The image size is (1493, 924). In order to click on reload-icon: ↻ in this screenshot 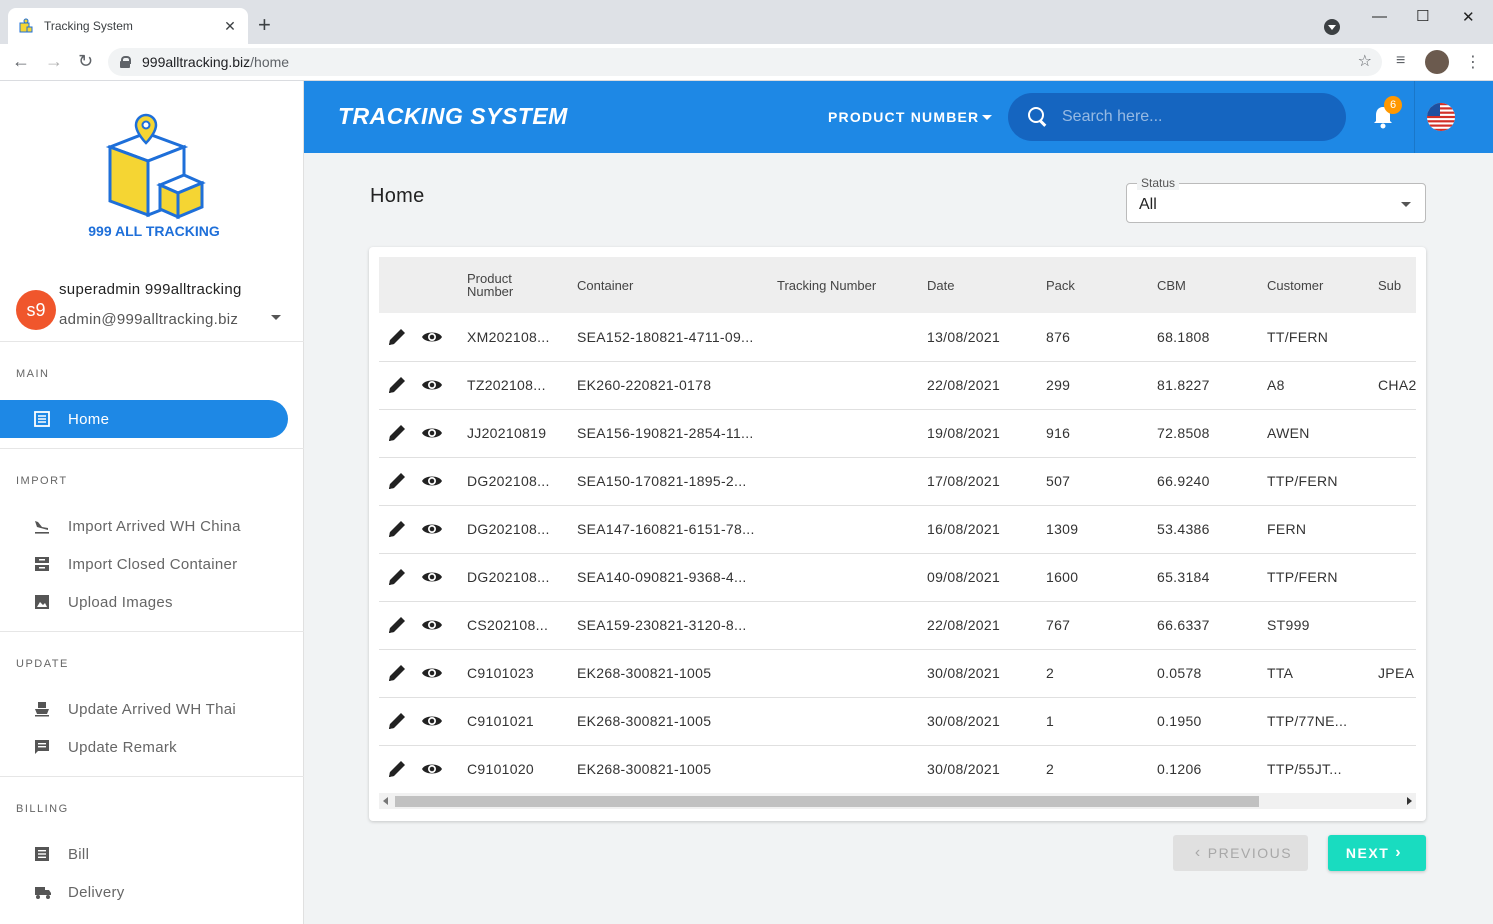, I will do `click(85, 61)`.